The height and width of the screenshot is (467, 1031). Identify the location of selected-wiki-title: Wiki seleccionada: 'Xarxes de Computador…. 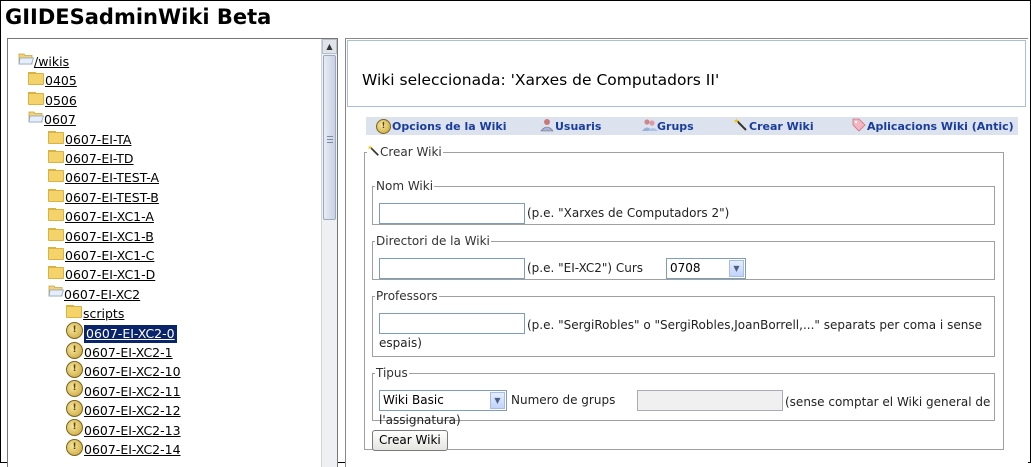
(541, 80).